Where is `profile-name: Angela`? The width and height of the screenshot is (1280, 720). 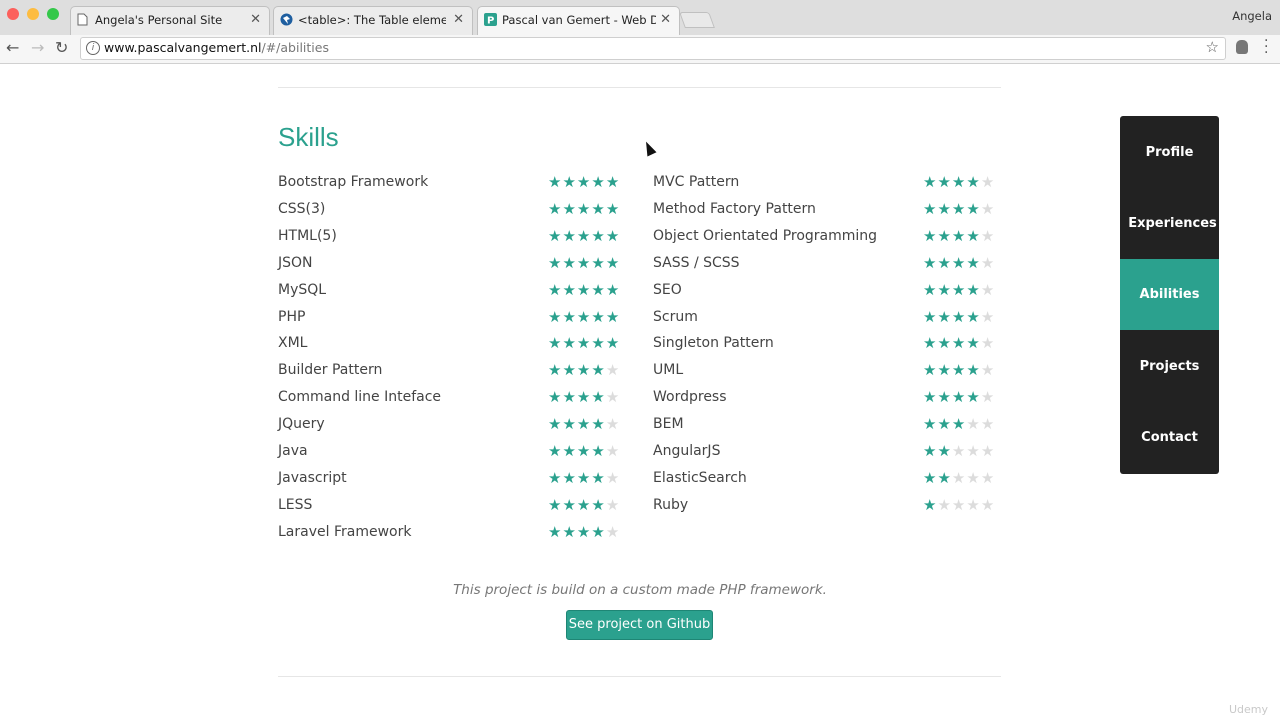
profile-name: Angela is located at coordinates (1252, 16).